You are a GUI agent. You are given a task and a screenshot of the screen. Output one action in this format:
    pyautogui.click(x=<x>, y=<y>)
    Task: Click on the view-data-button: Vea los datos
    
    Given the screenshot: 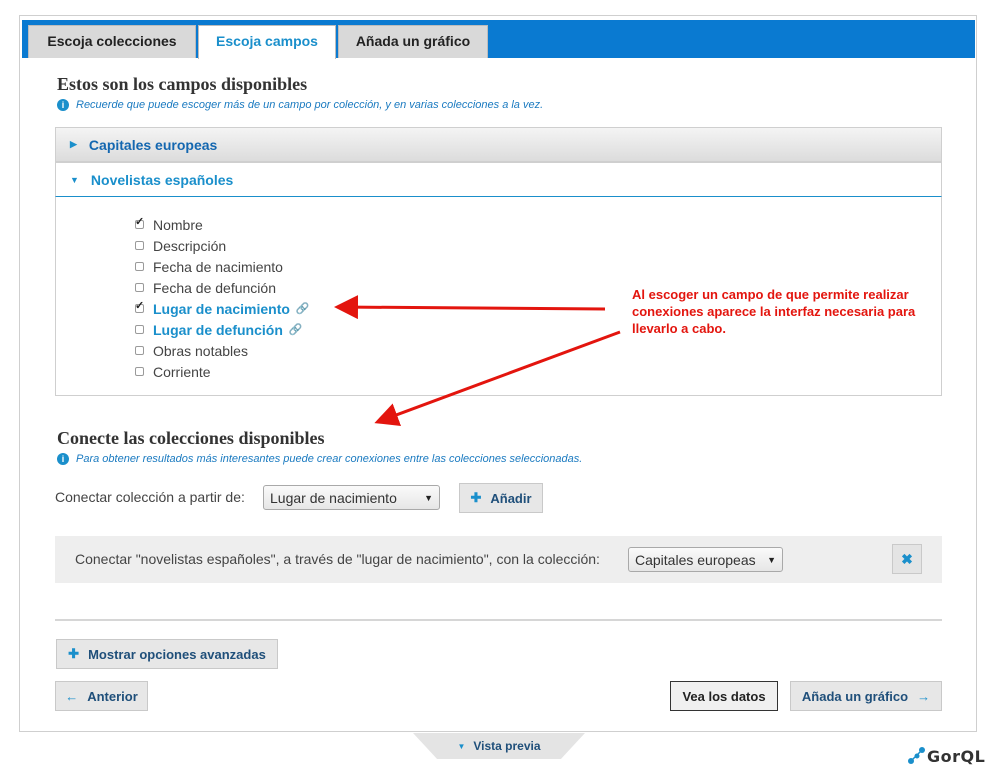 What is the action you would take?
    pyautogui.click(x=724, y=696)
    